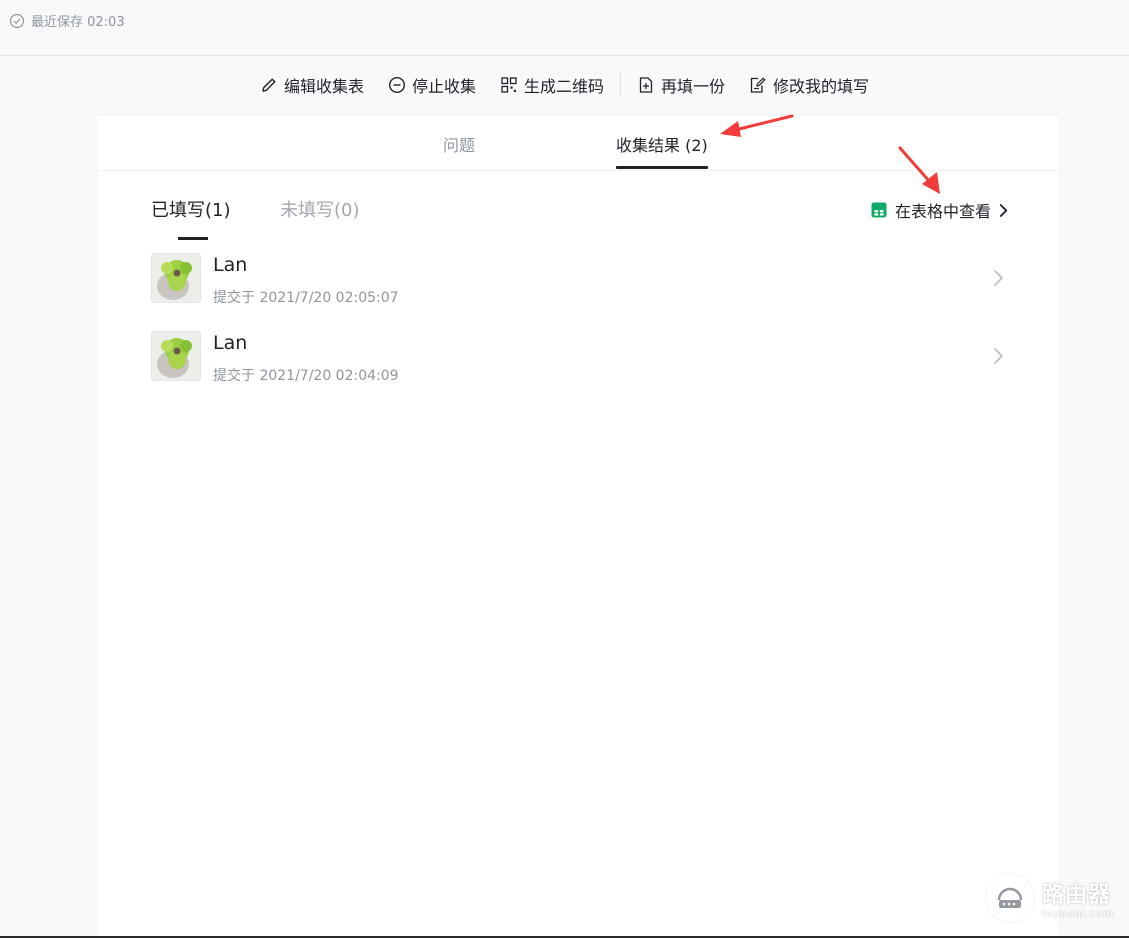 This screenshot has height=938, width=1129. I want to click on tab-questions-label: 问题, so click(459, 145).